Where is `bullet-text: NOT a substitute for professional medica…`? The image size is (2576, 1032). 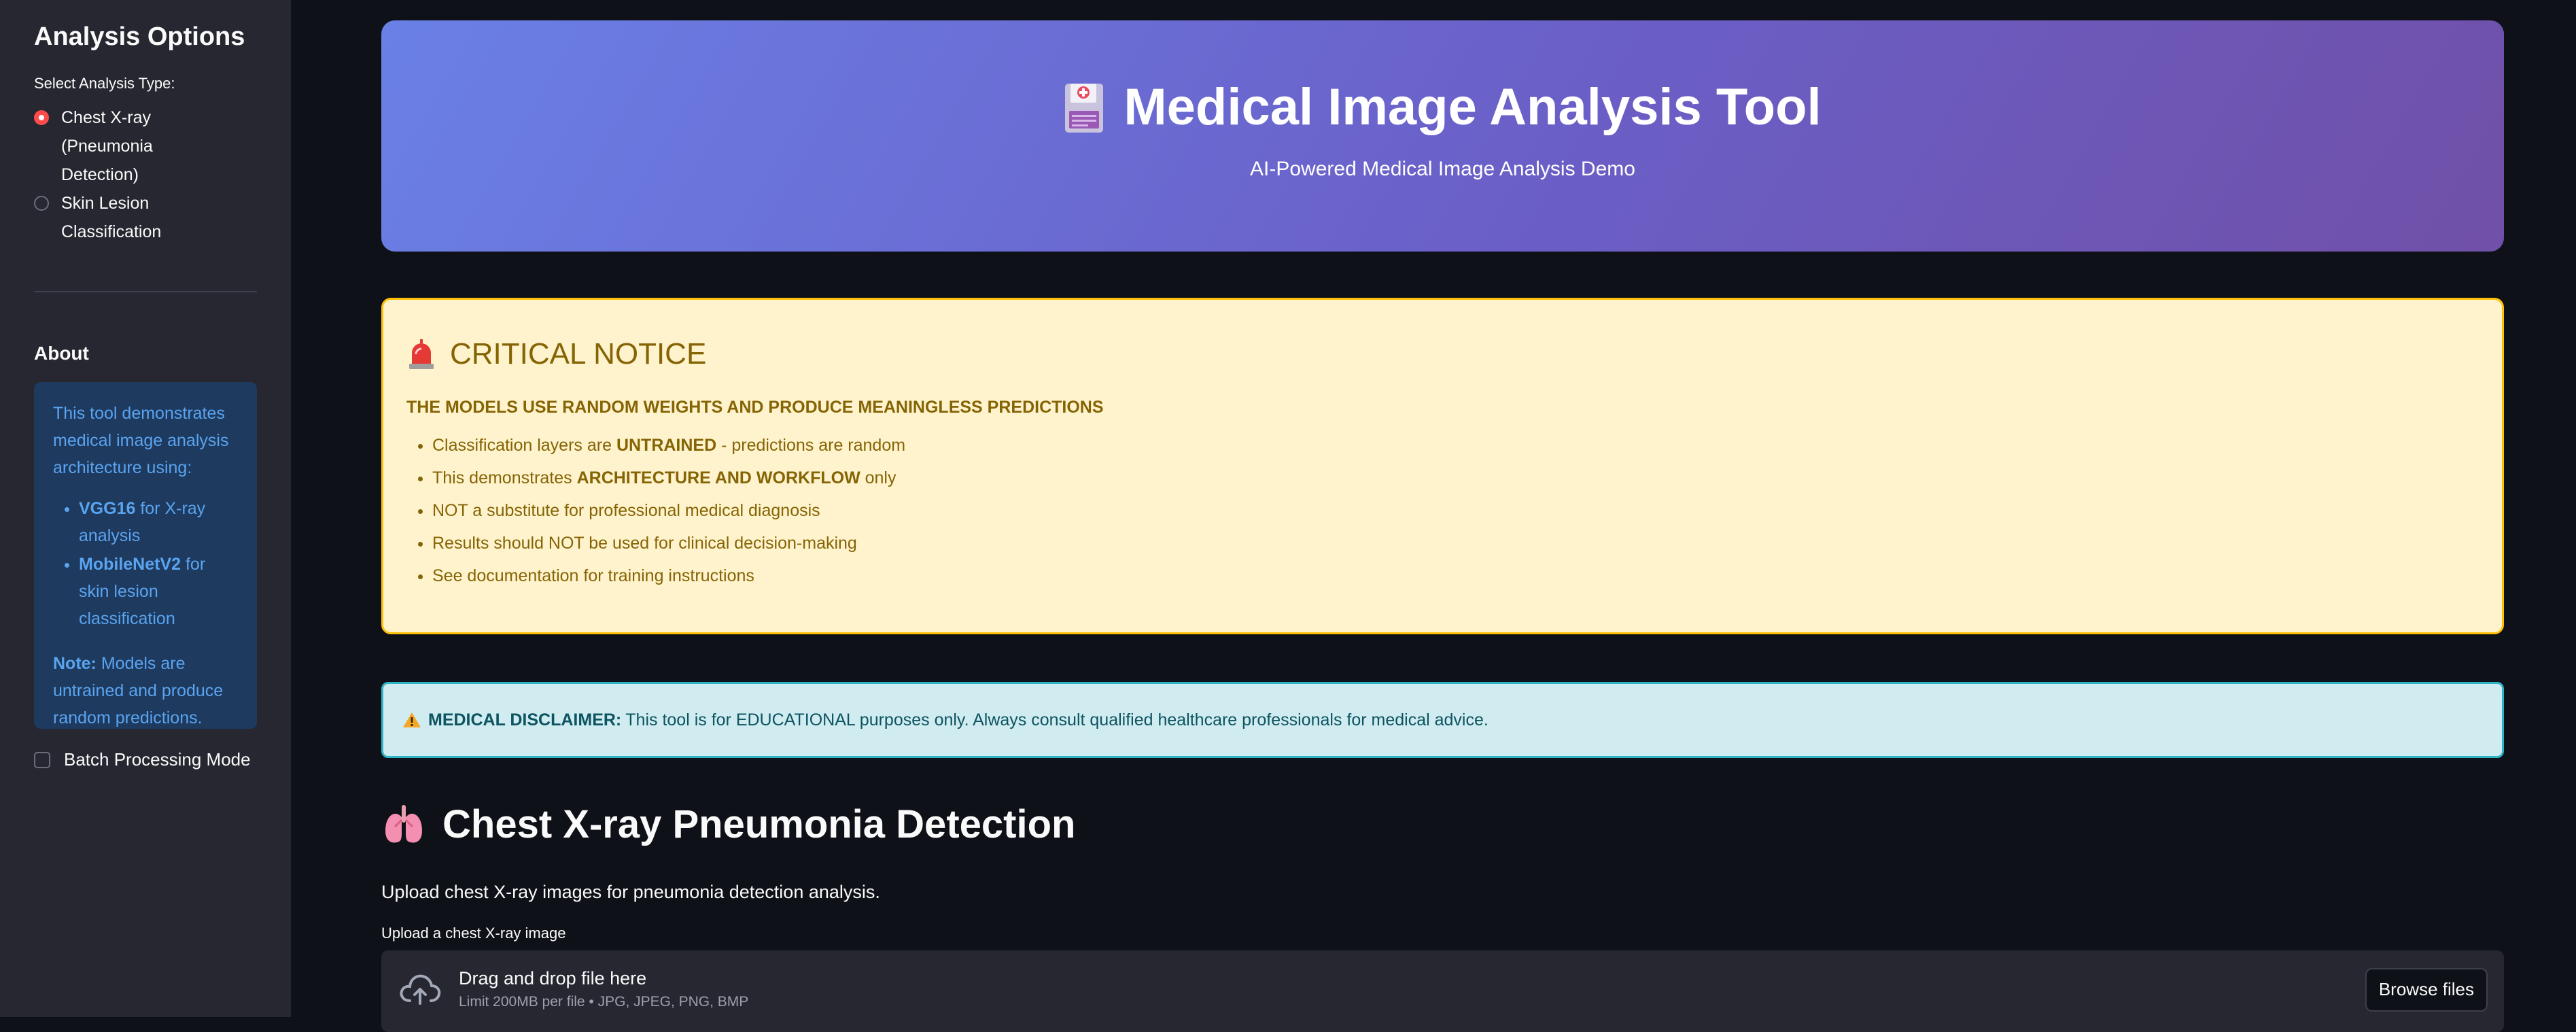 bullet-text: NOT a substitute for professional medica… is located at coordinates (626, 510).